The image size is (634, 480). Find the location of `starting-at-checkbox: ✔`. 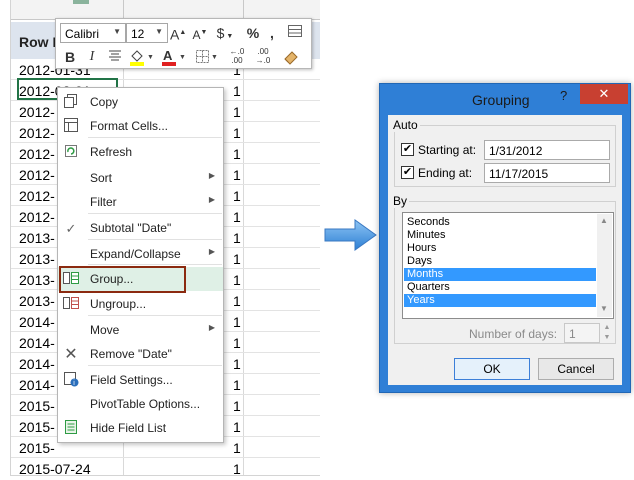

starting-at-checkbox: ✔ is located at coordinates (407, 149).